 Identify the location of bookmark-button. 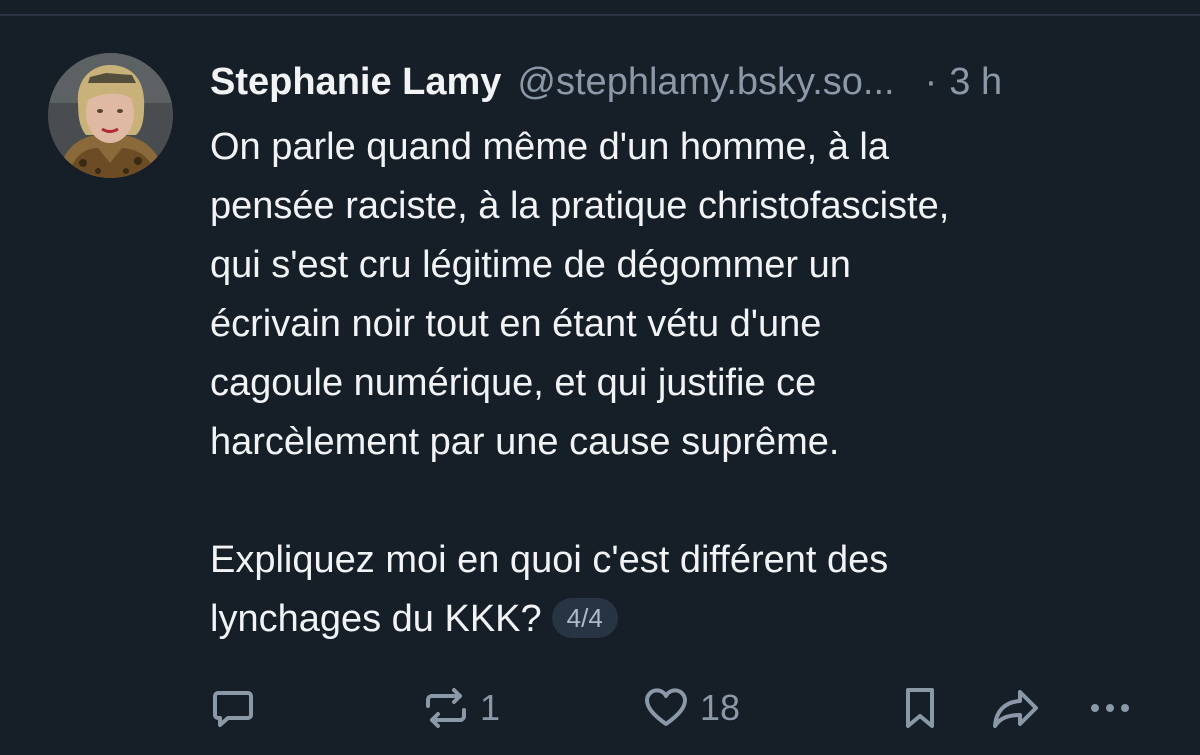
(920, 708).